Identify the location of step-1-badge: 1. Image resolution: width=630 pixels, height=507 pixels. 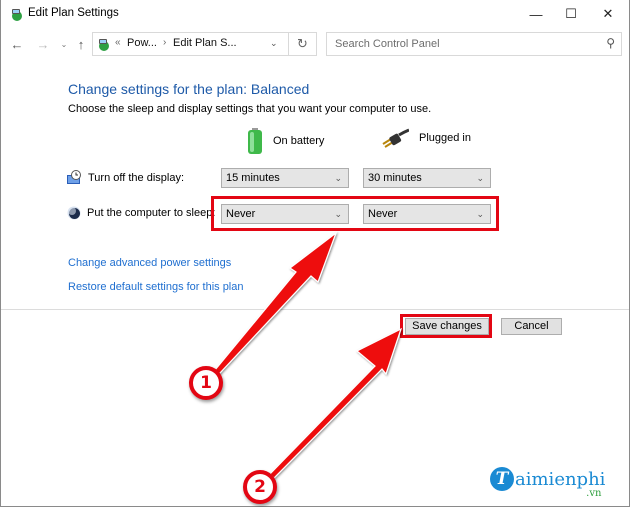
(206, 383).